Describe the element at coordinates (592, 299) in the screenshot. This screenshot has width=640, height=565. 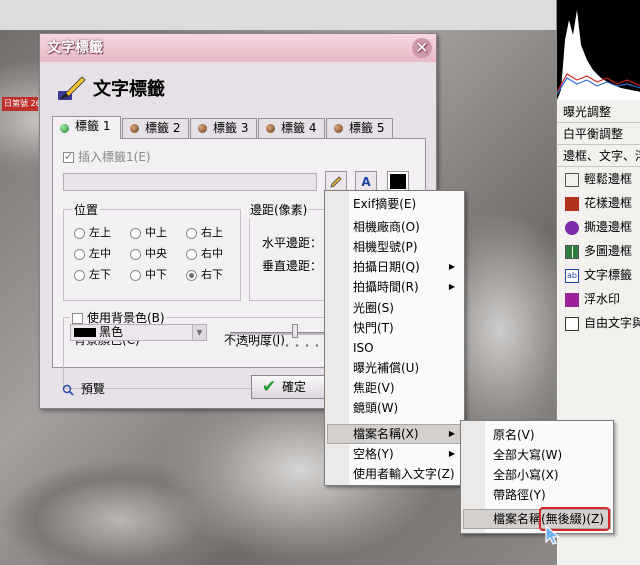
I see `tool-watermark: 浮水印` at that location.